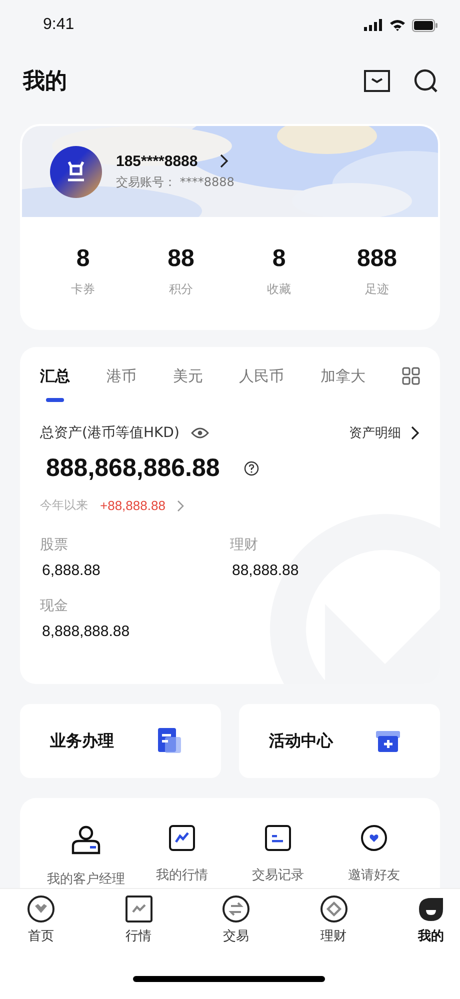  What do you see at coordinates (187, 390) in the screenshot?
I see `currency-tab: 美元` at bounding box center [187, 390].